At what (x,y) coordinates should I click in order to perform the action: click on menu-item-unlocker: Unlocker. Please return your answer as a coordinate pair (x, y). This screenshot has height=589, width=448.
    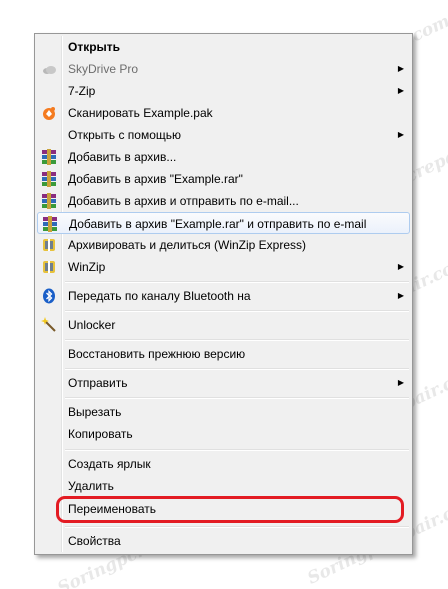
    Looking at the image, I should click on (223, 325).